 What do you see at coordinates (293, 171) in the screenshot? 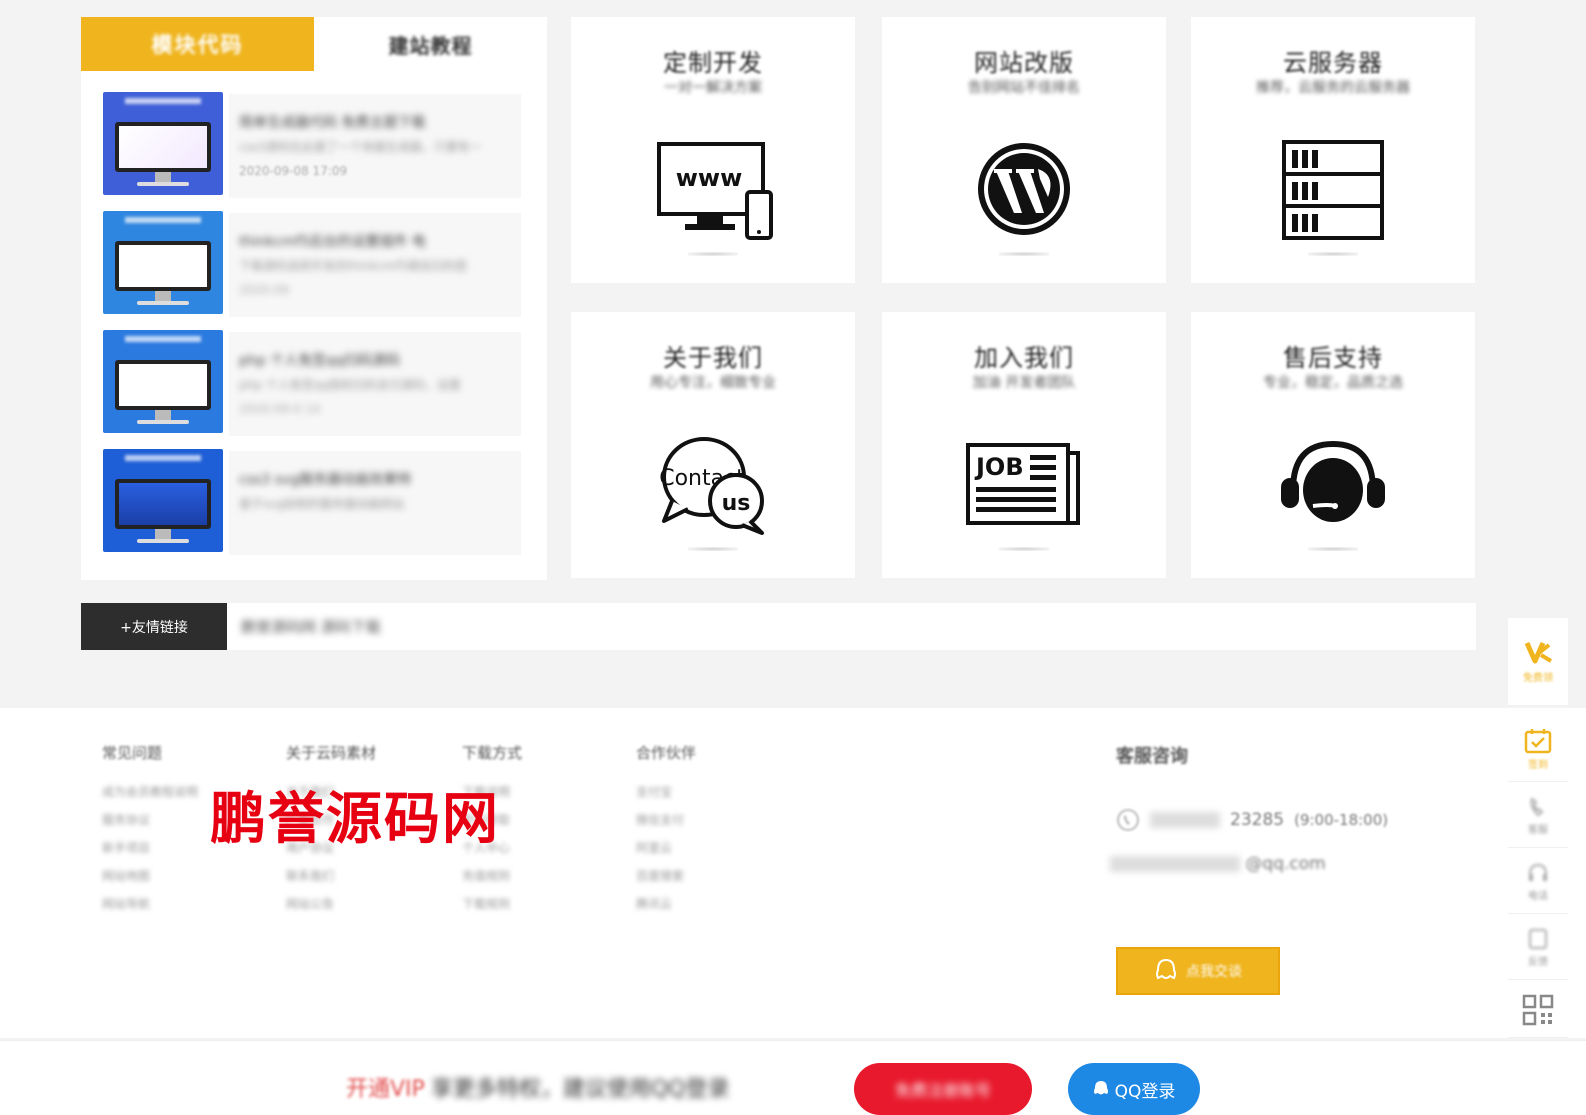
I see `article-date: 2020-09-08 17:09` at bounding box center [293, 171].